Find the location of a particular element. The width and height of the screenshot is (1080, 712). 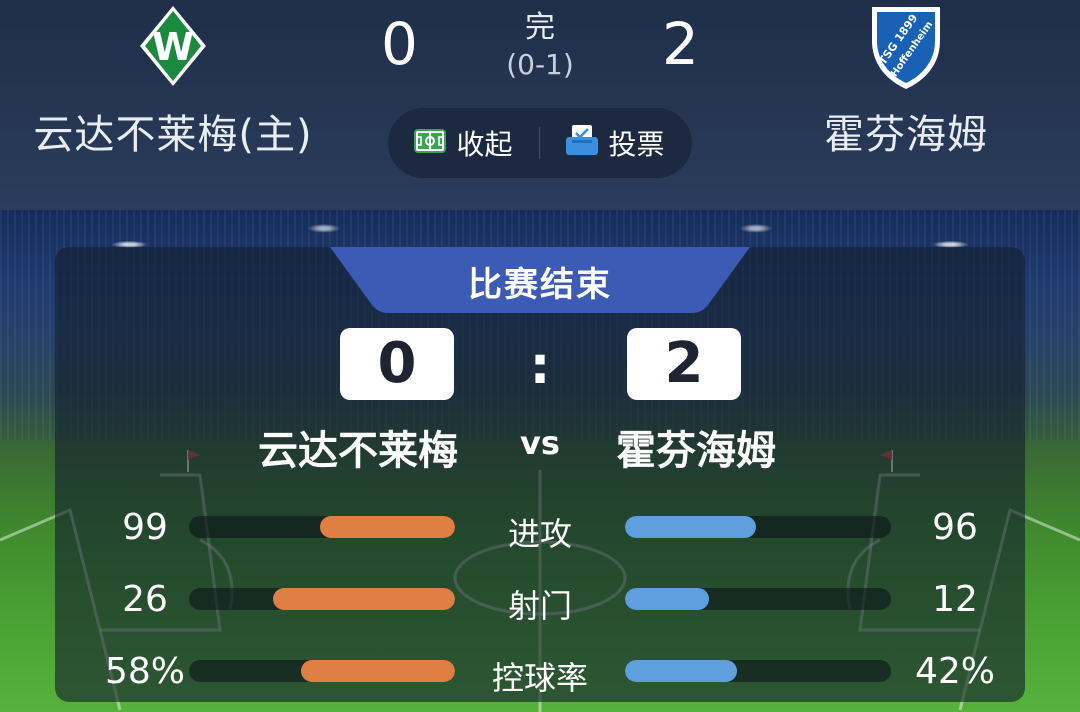

collapse-button: 收起 is located at coordinates (463, 143).